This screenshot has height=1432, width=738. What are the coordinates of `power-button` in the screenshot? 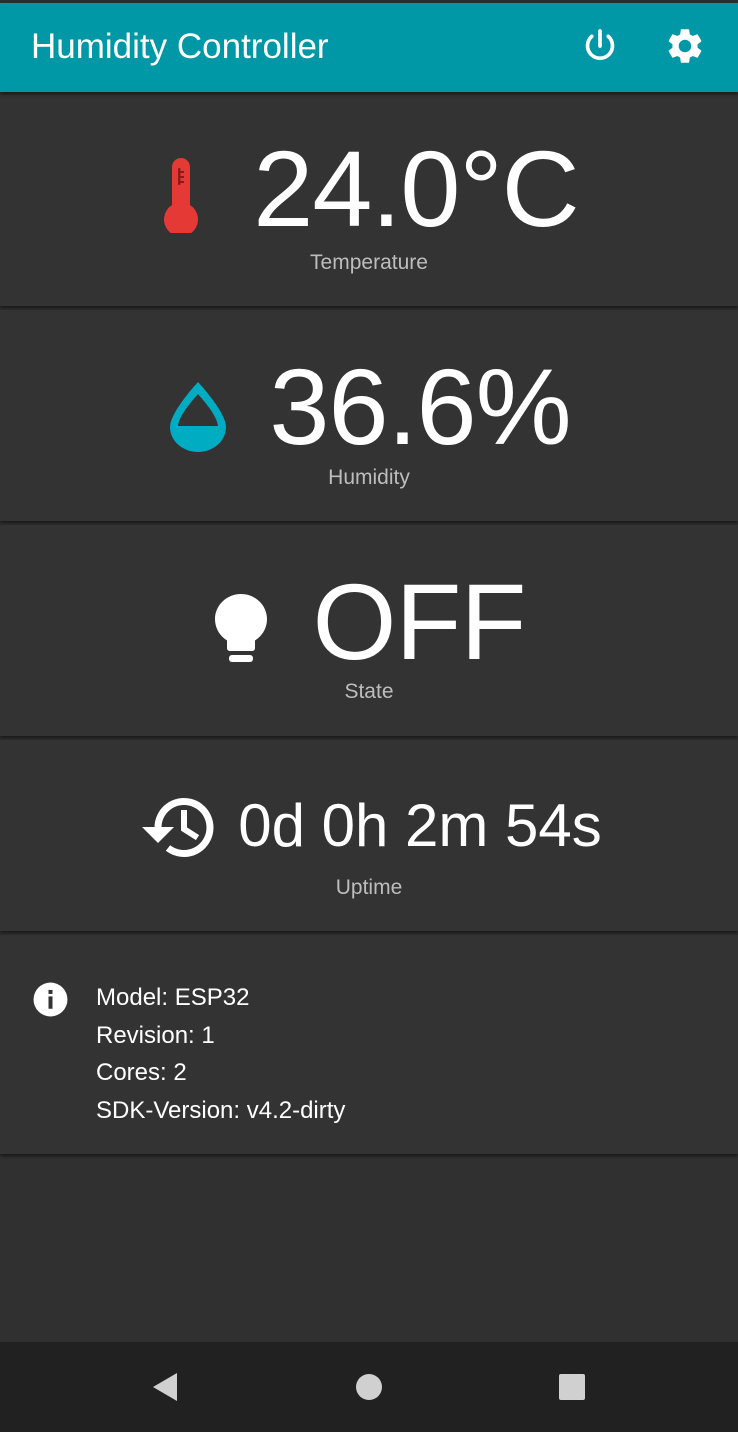 It's located at (600, 46).